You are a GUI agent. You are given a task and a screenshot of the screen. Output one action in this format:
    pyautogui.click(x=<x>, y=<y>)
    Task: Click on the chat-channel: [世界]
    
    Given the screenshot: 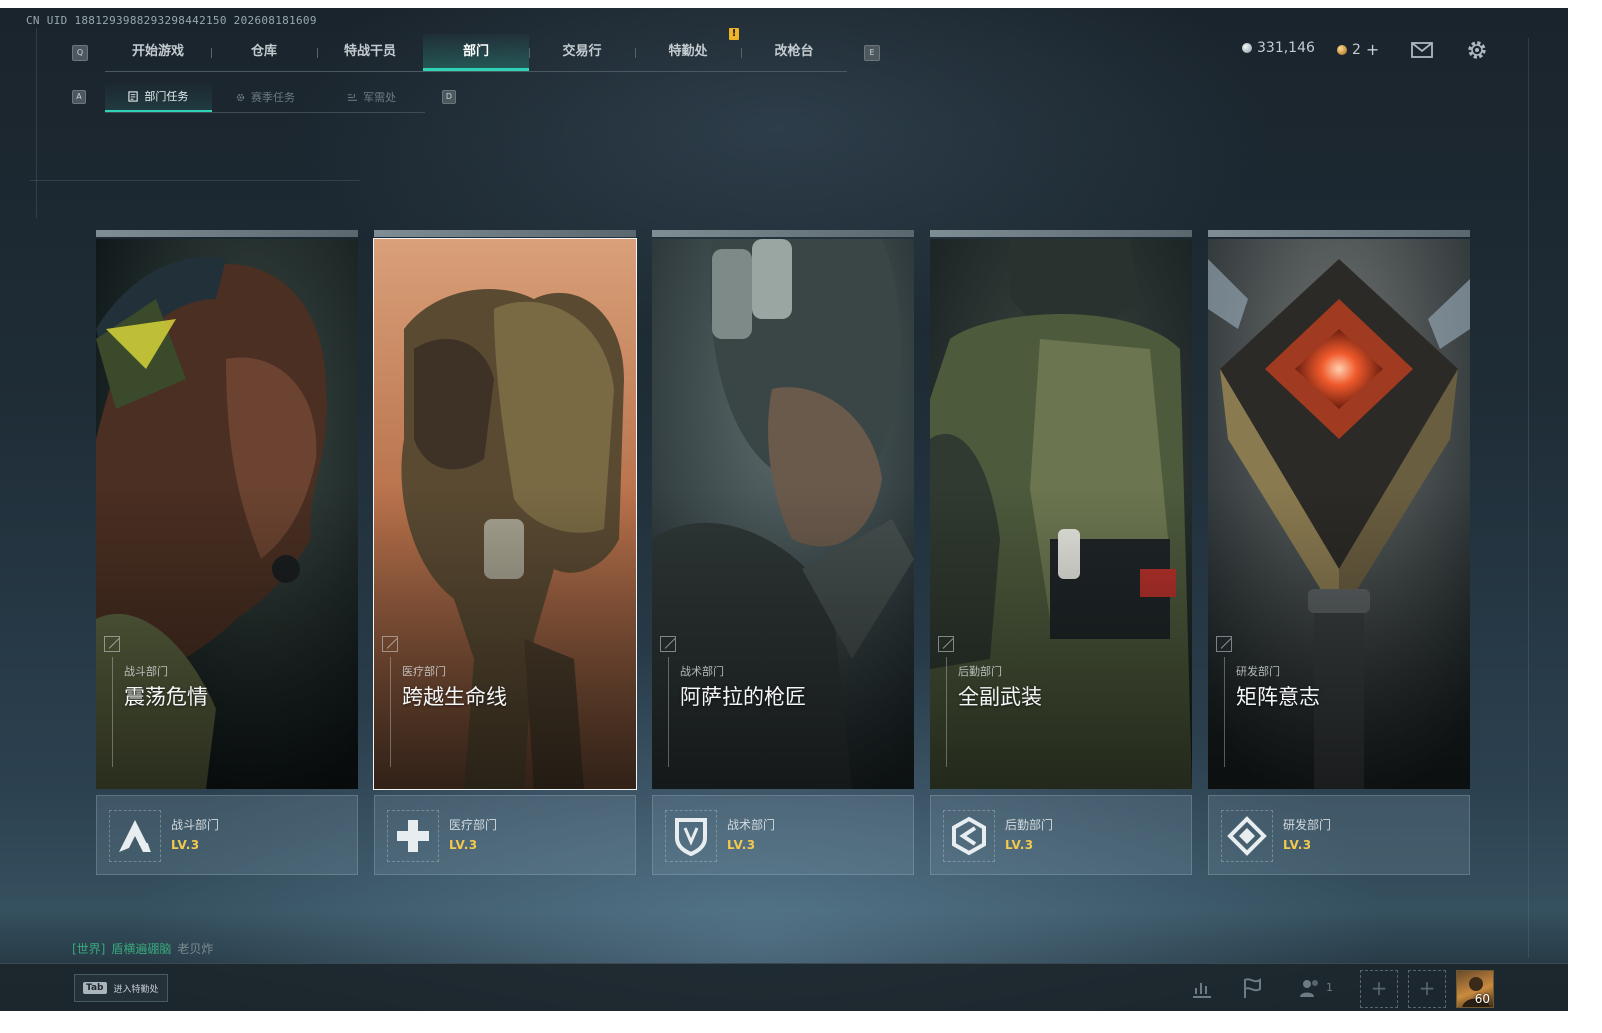 What is the action you would take?
    pyautogui.click(x=89, y=949)
    